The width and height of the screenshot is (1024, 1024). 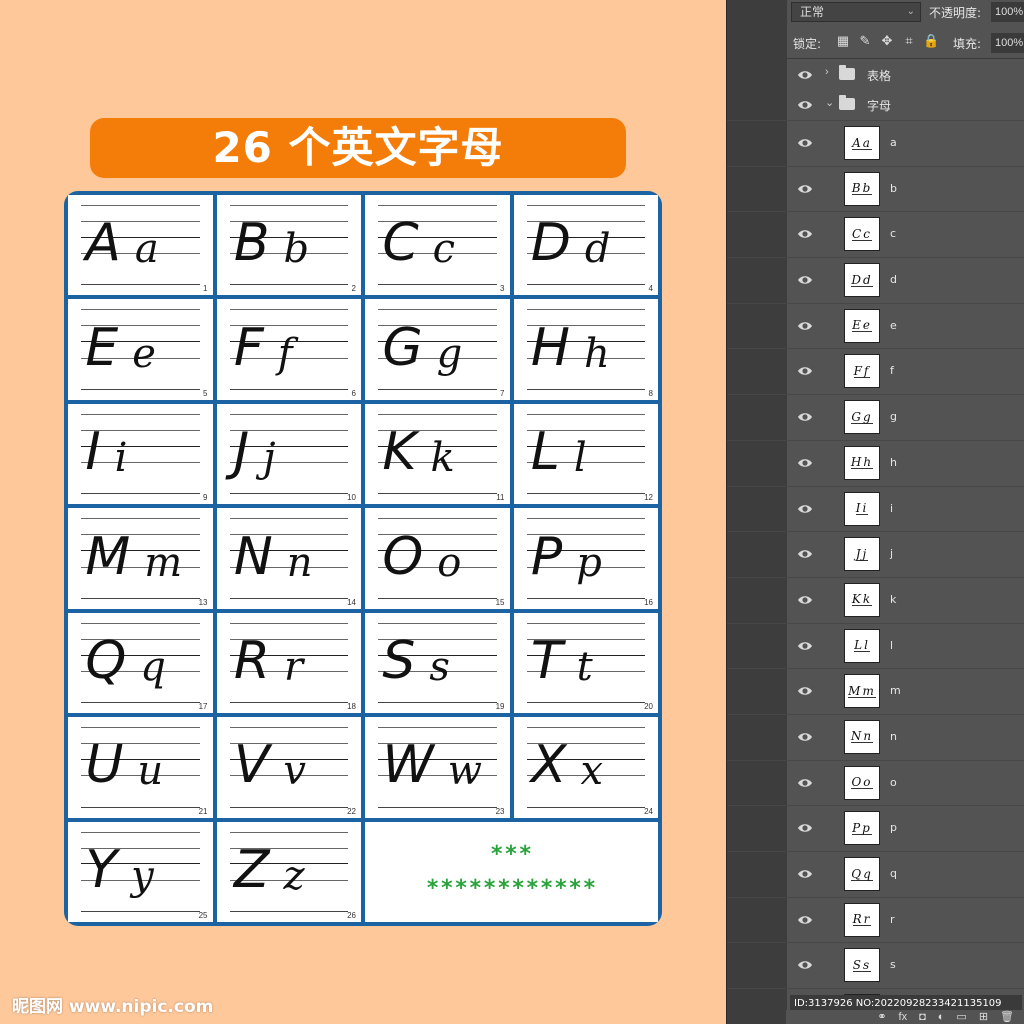 What do you see at coordinates (875, 919) in the screenshot?
I see `layer-row: Rr r` at bounding box center [875, 919].